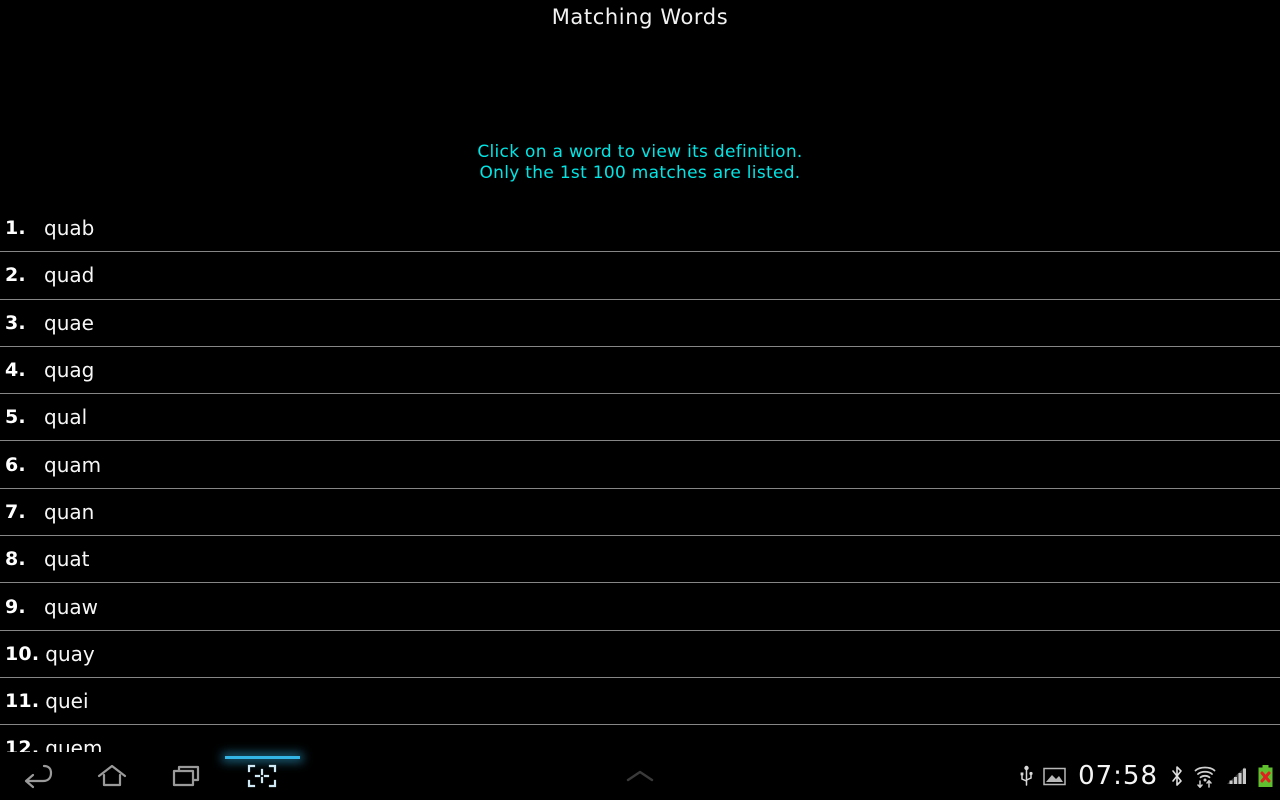  I want to click on word-item-text: quag, so click(69, 370).